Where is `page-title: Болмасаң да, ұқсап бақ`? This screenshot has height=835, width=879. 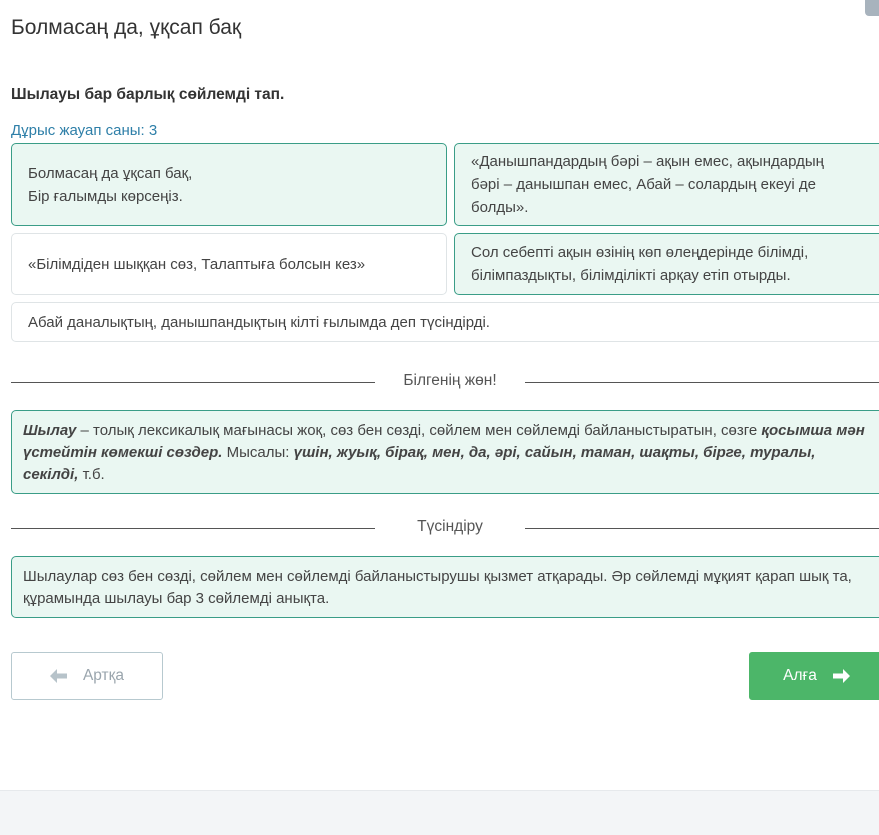
page-title: Болмасаң да, ұқсап бақ is located at coordinates (126, 27).